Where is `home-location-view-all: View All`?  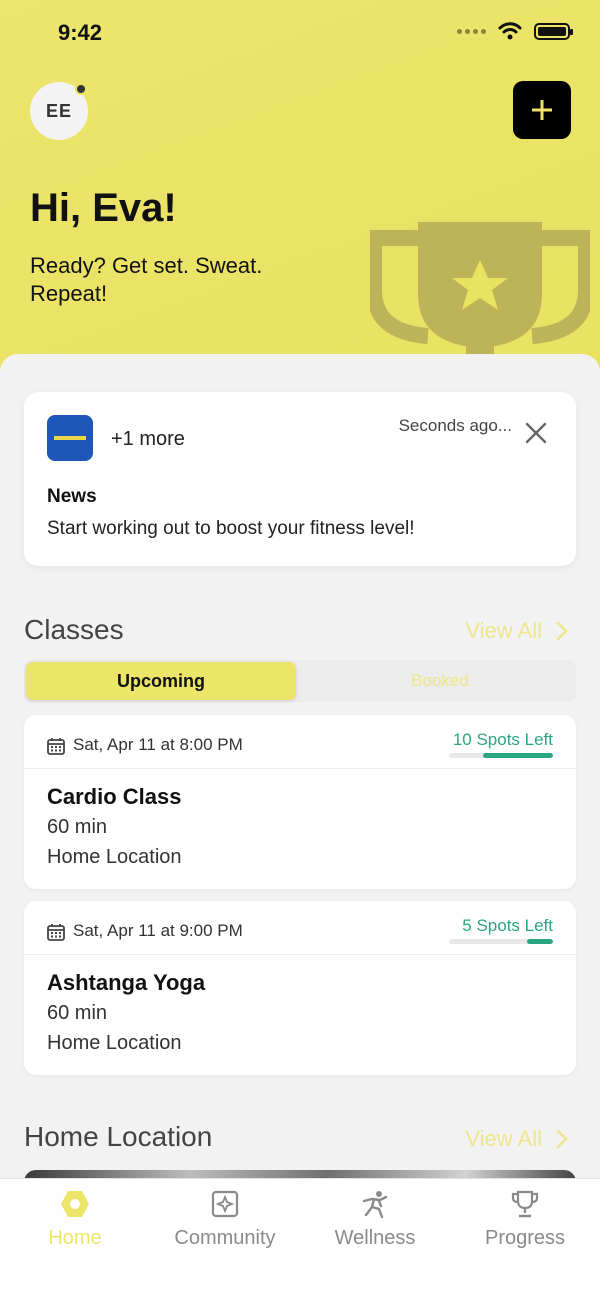
home-location-view-all: View All is located at coordinates (516, 1139).